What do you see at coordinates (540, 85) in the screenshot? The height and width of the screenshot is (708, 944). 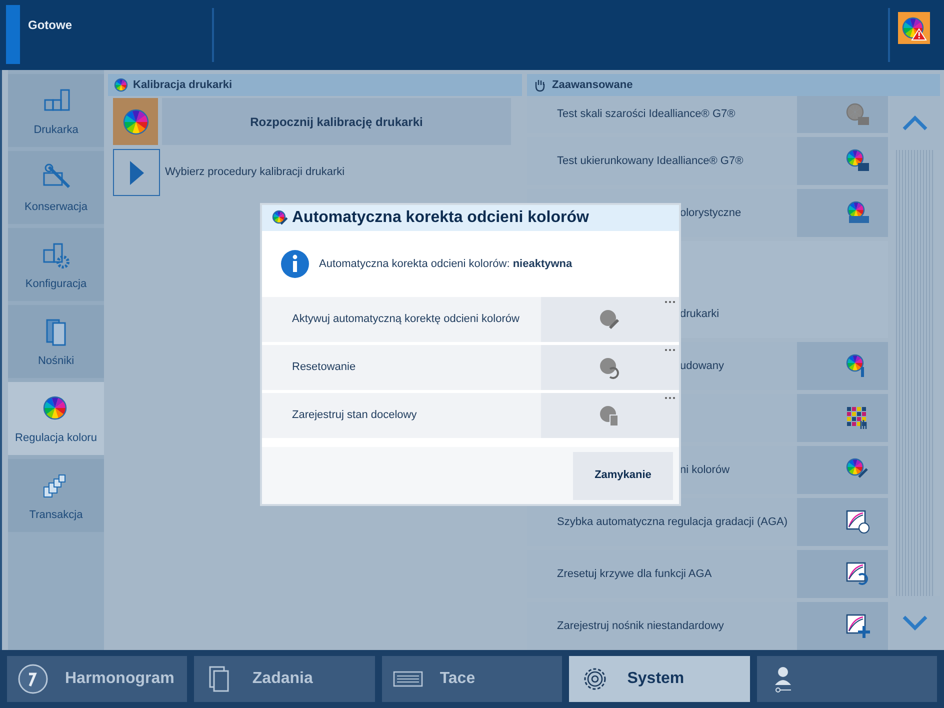 I see `hand-icon` at bounding box center [540, 85].